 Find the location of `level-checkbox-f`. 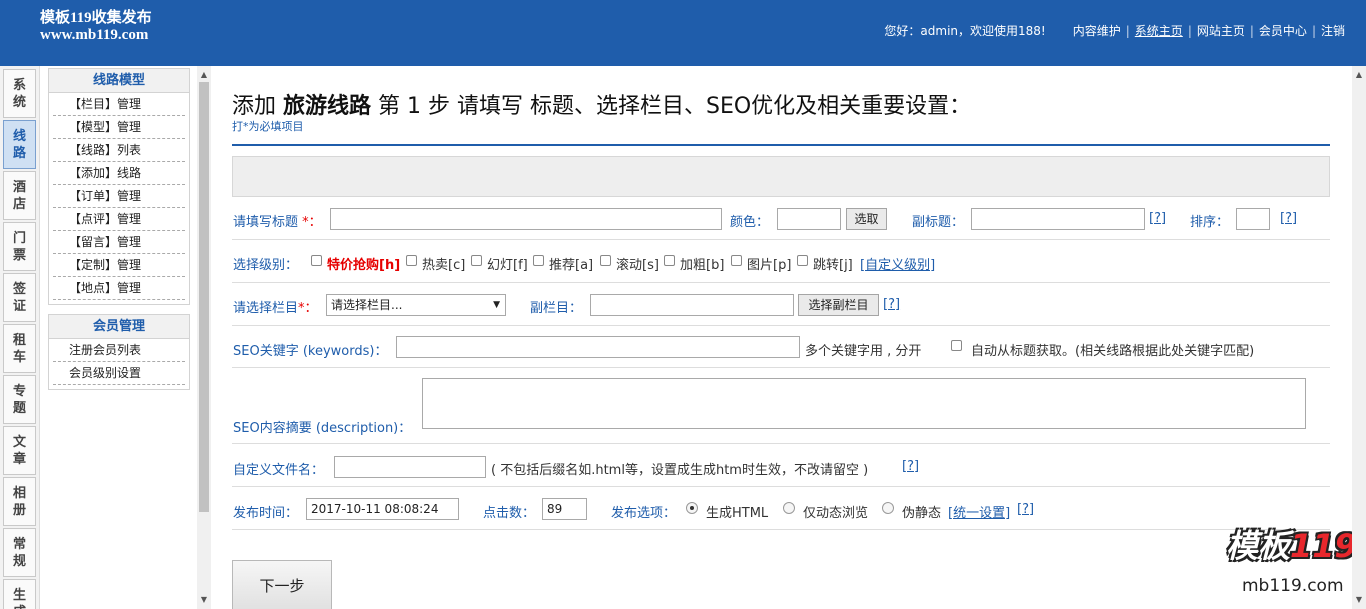

level-checkbox-f is located at coordinates (476, 260).